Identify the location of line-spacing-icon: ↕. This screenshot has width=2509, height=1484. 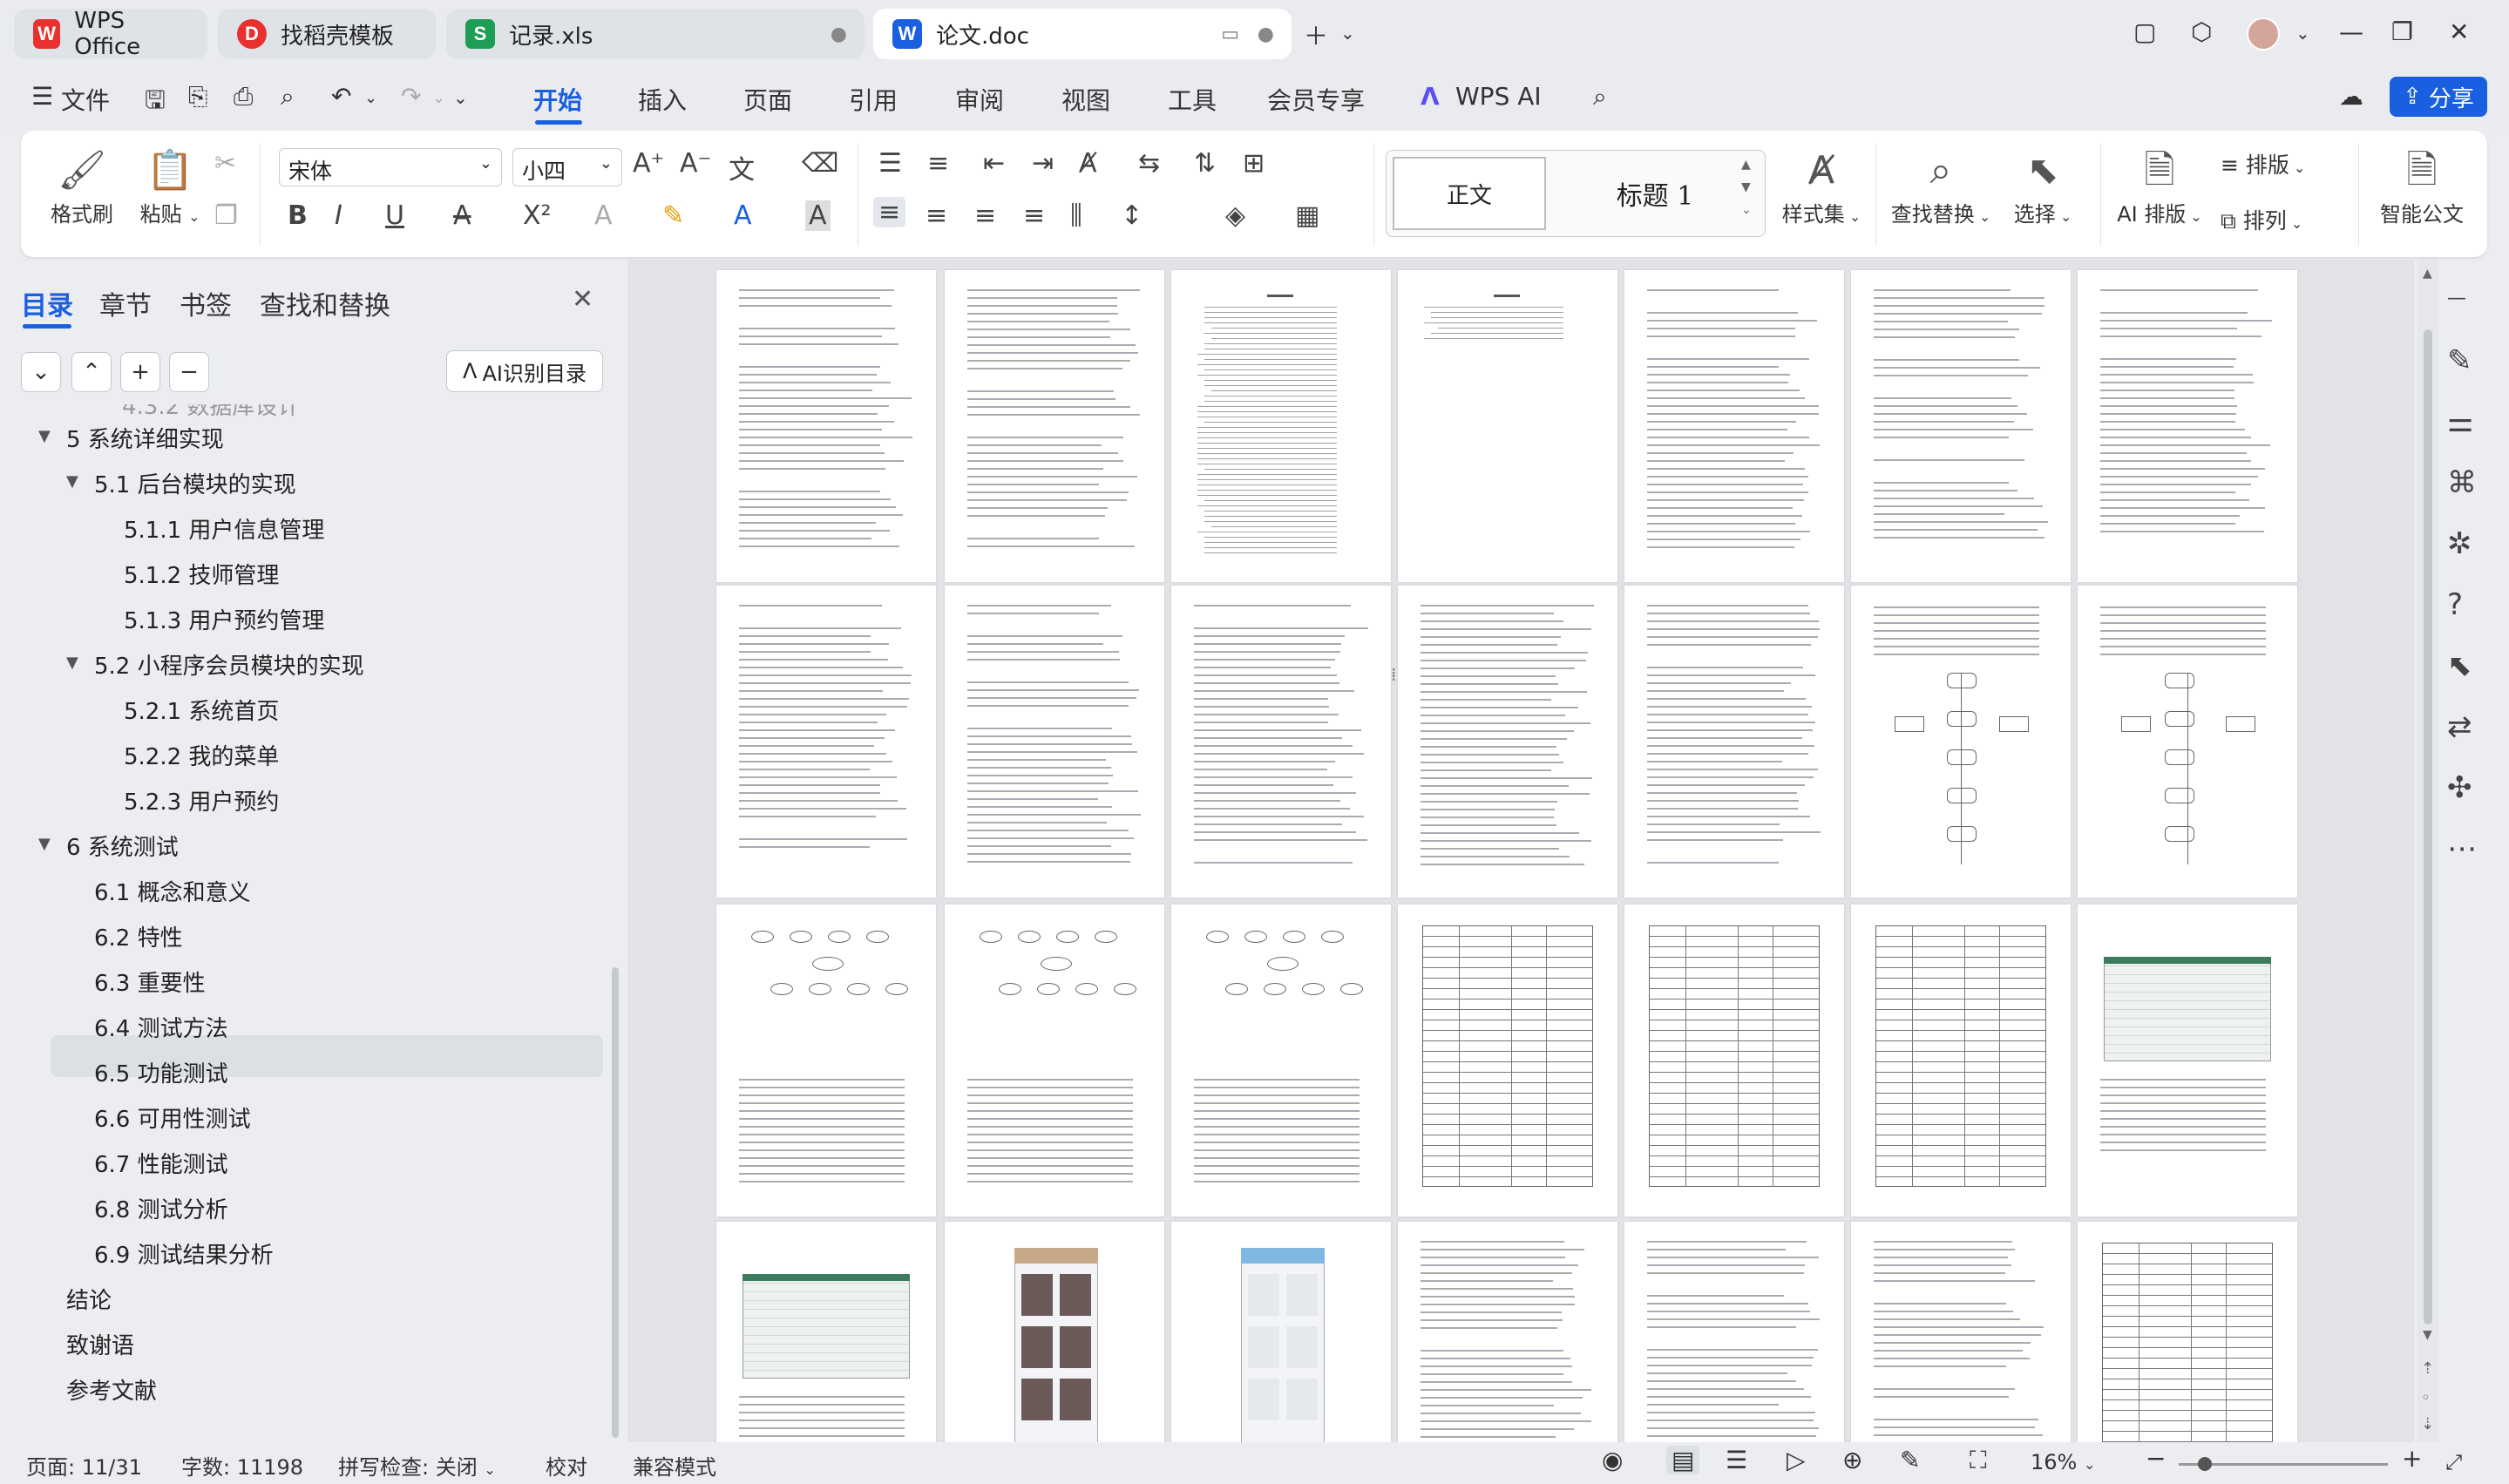
(1132, 215).